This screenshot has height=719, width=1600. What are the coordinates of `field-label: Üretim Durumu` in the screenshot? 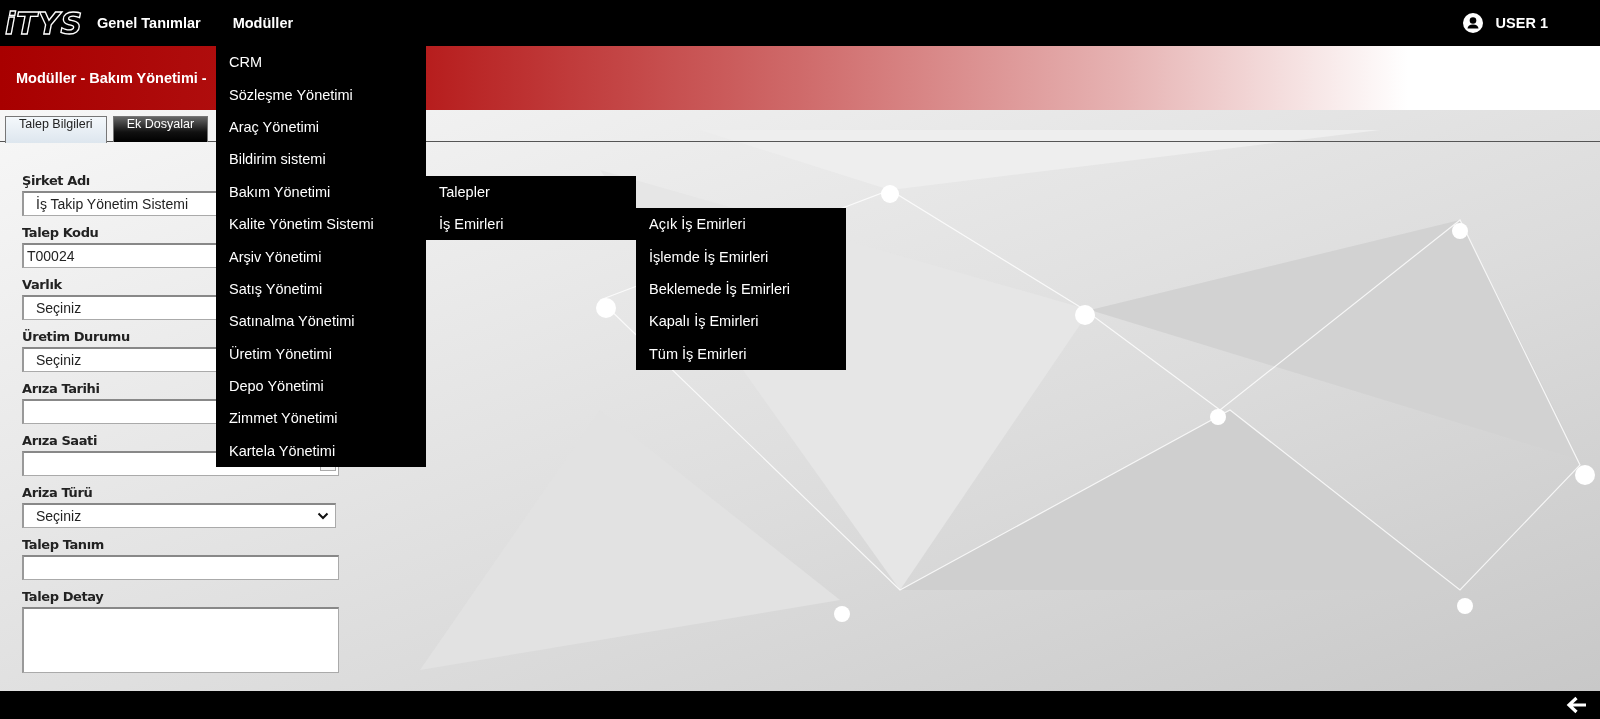 It's located at (76, 336).